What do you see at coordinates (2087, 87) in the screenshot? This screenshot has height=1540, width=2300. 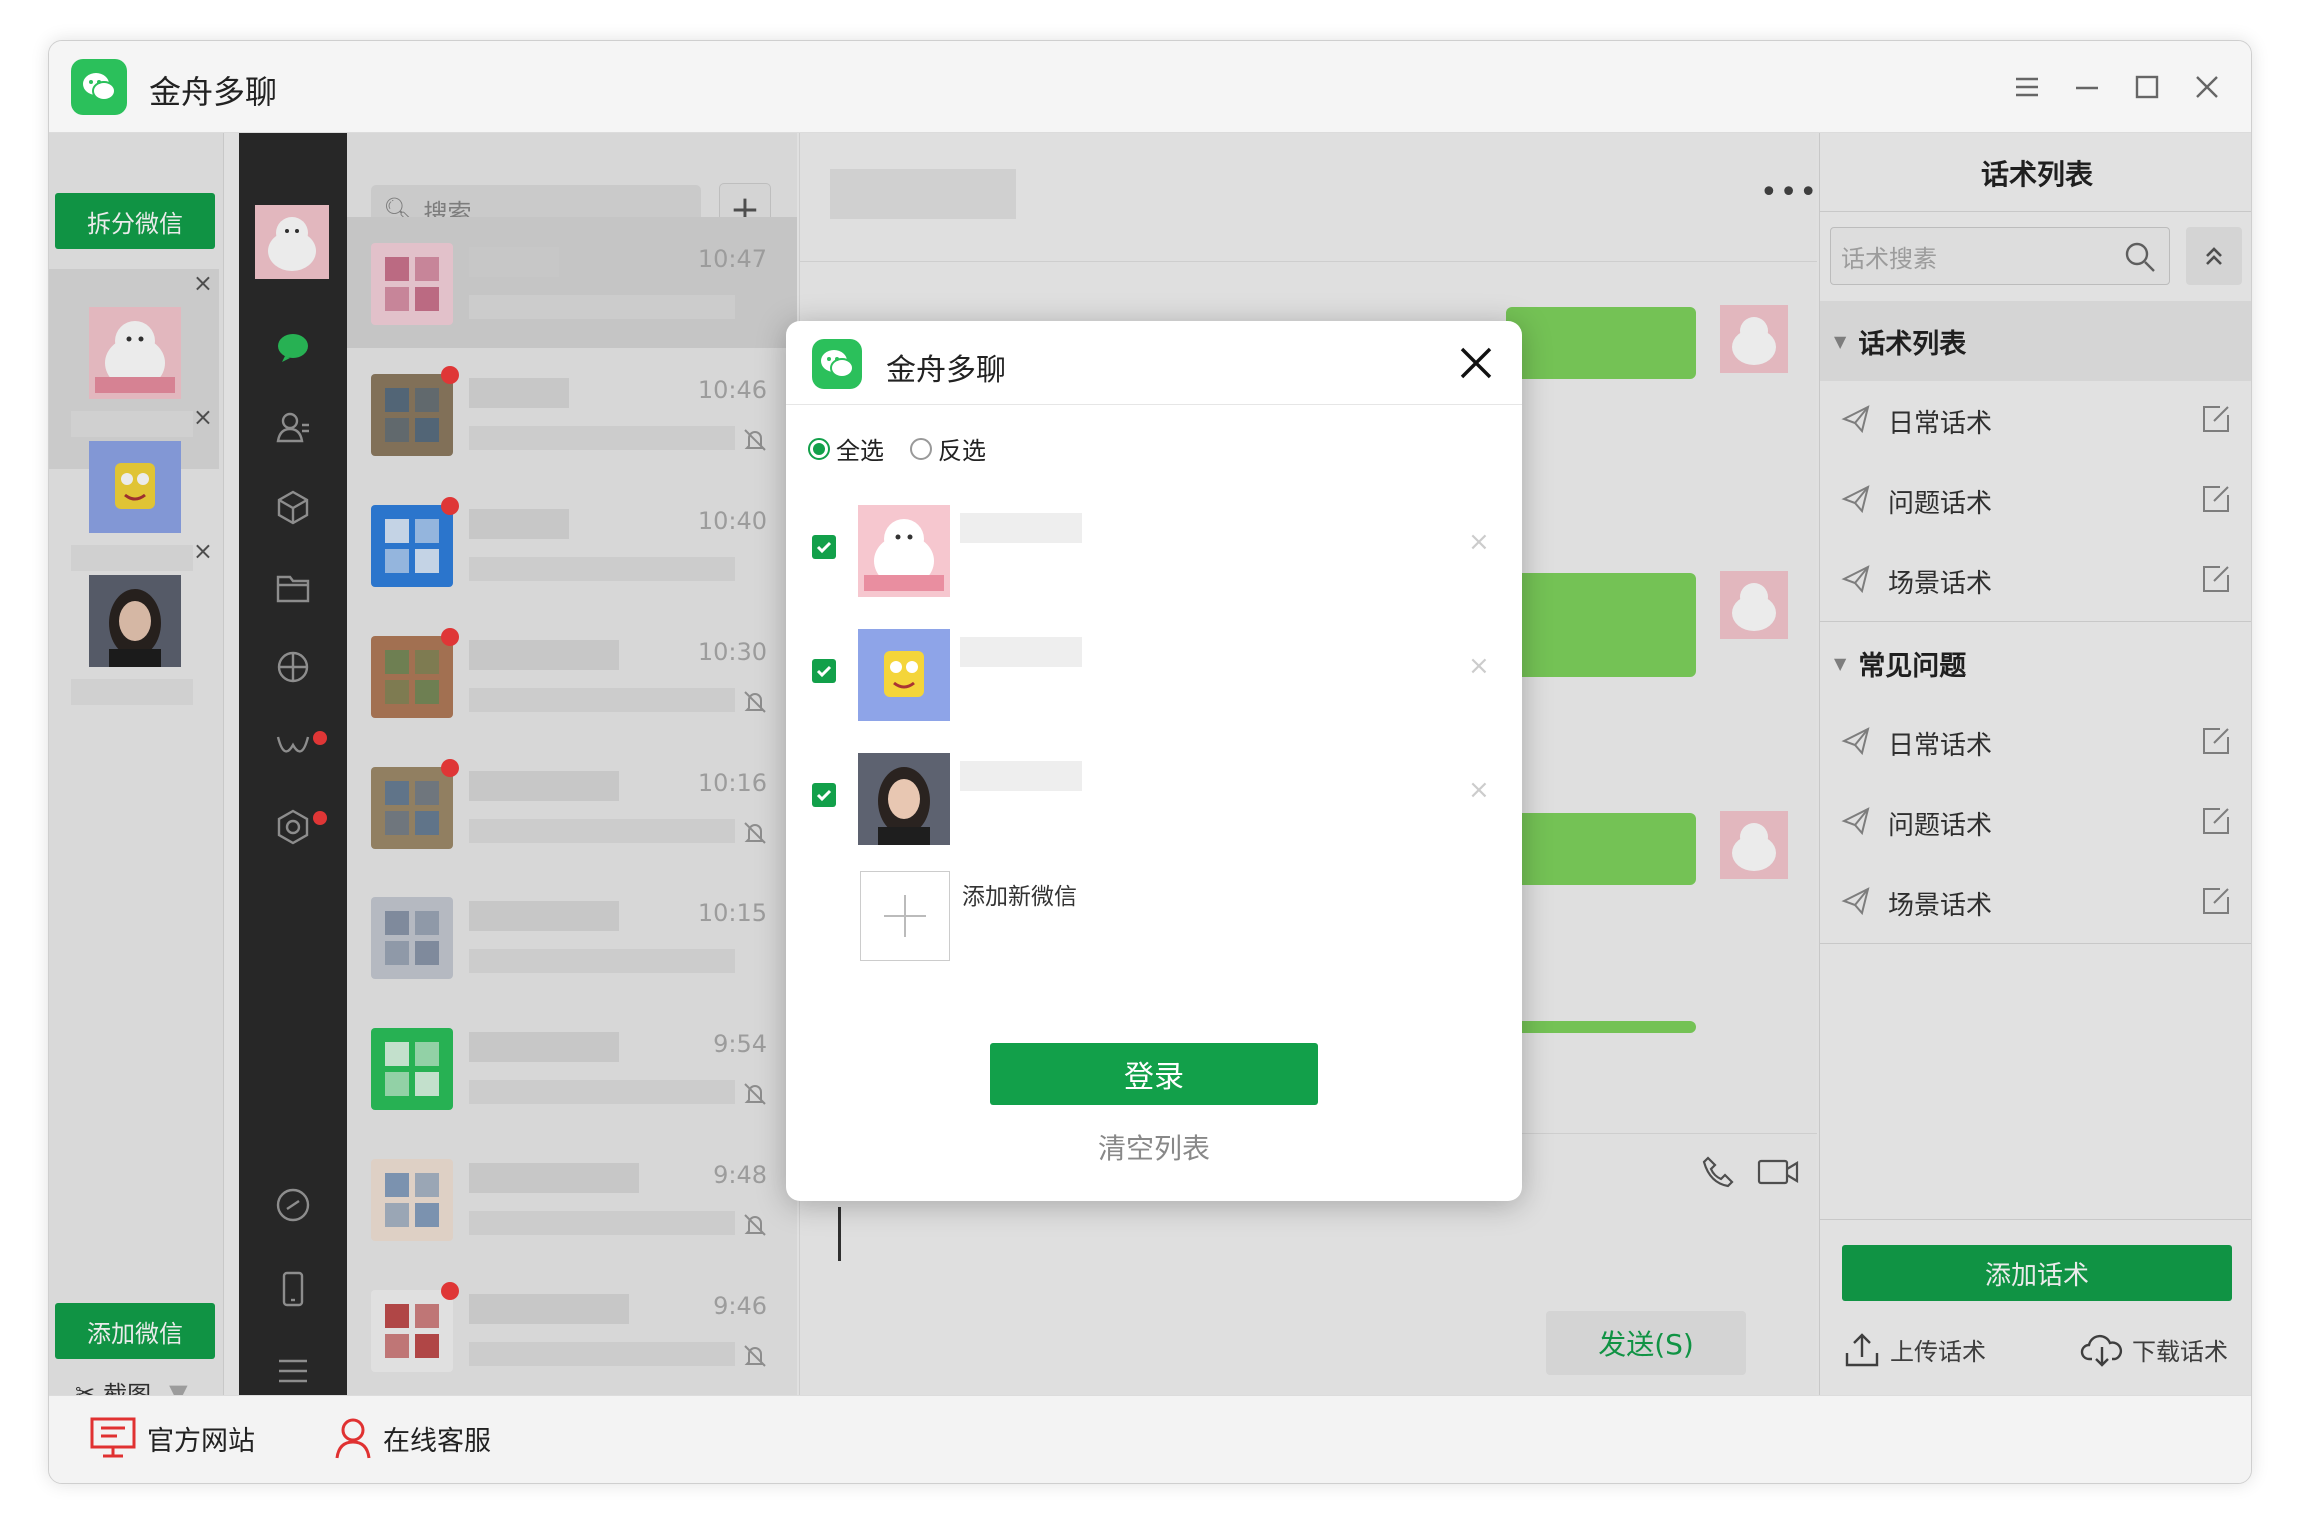 I see `minimize-icon` at bounding box center [2087, 87].